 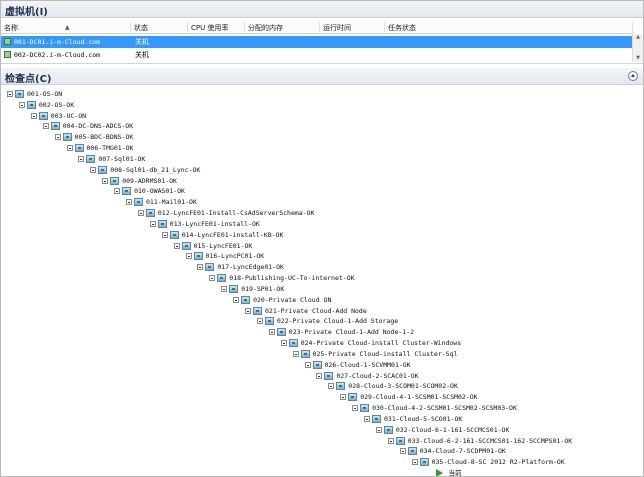 What do you see at coordinates (282, 278) in the screenshot?
I see `checkpoint-node: 018-Publishing-UC-To-internet-OK` at bounding box center [282, 278].